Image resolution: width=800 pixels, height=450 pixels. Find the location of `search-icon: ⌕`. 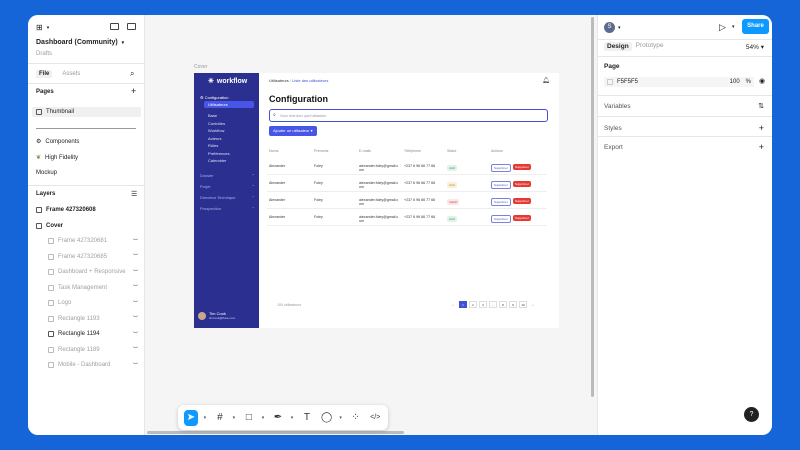

search-icon: ⌕ is located at coordinates (132, 74).